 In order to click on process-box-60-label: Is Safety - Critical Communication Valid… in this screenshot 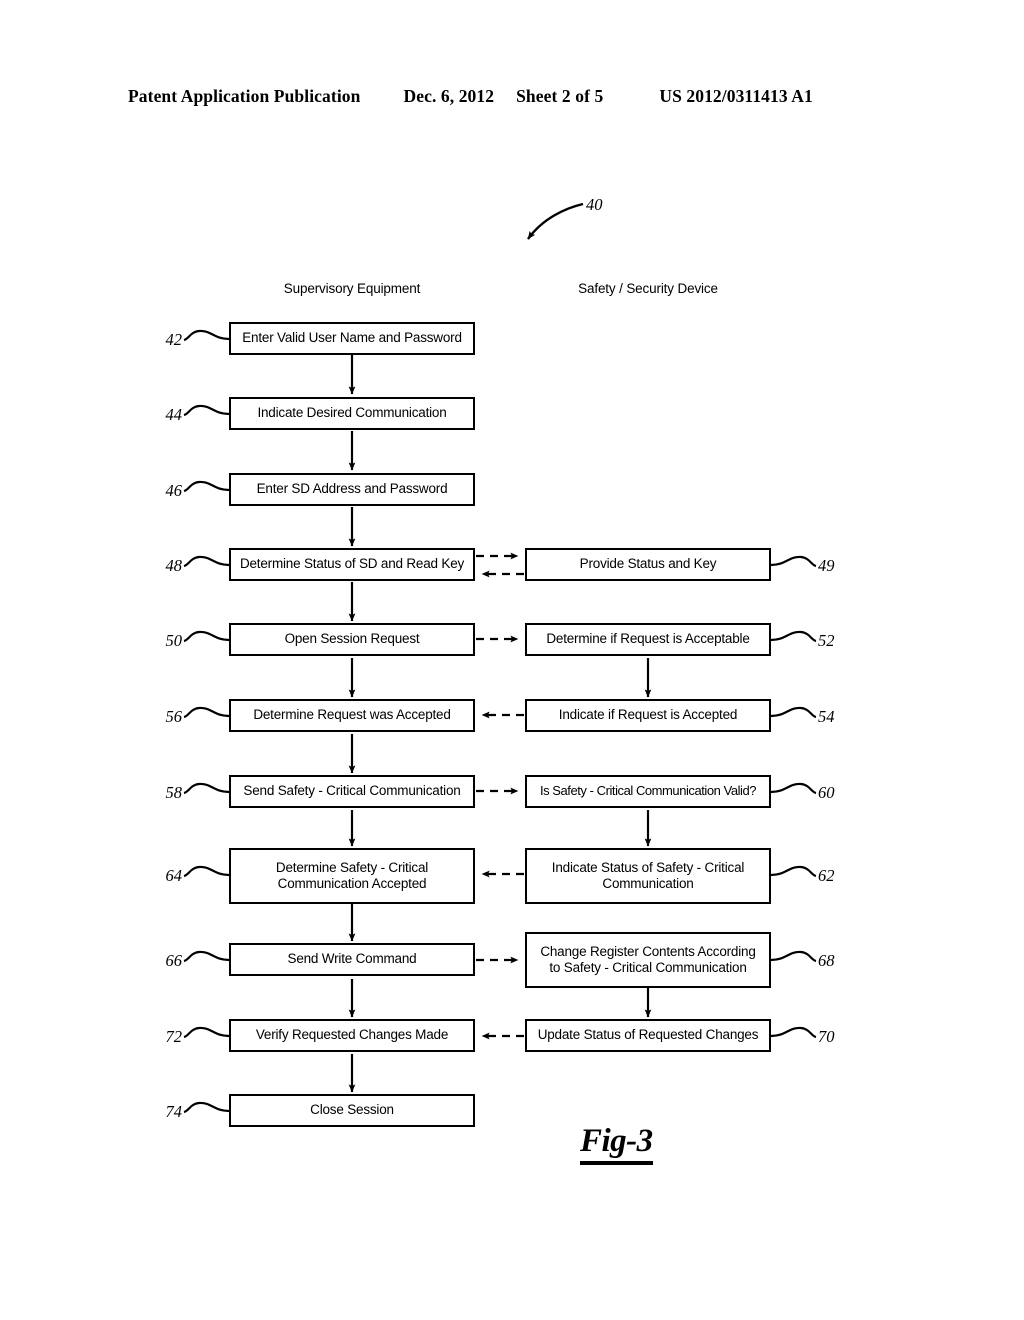, I will do `click(648, 791)`.